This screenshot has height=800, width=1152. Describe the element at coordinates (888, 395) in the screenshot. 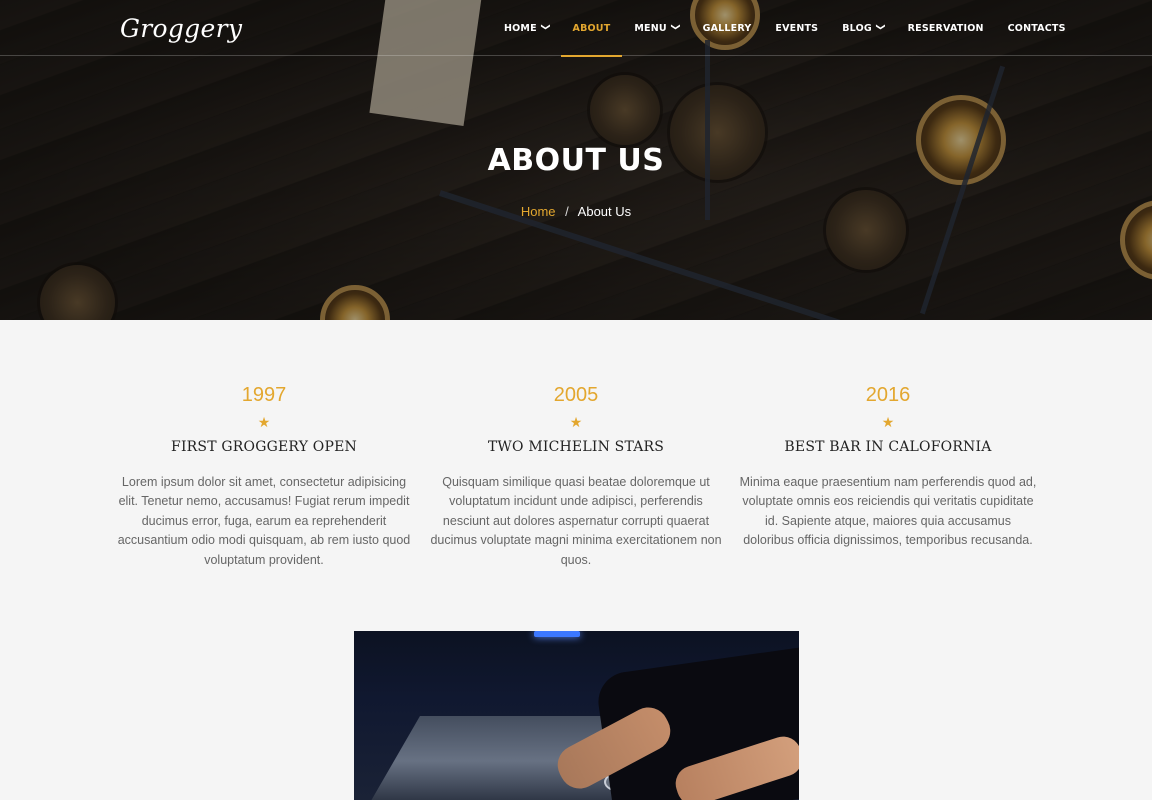

I see `timeline-year: 2016` at that location.